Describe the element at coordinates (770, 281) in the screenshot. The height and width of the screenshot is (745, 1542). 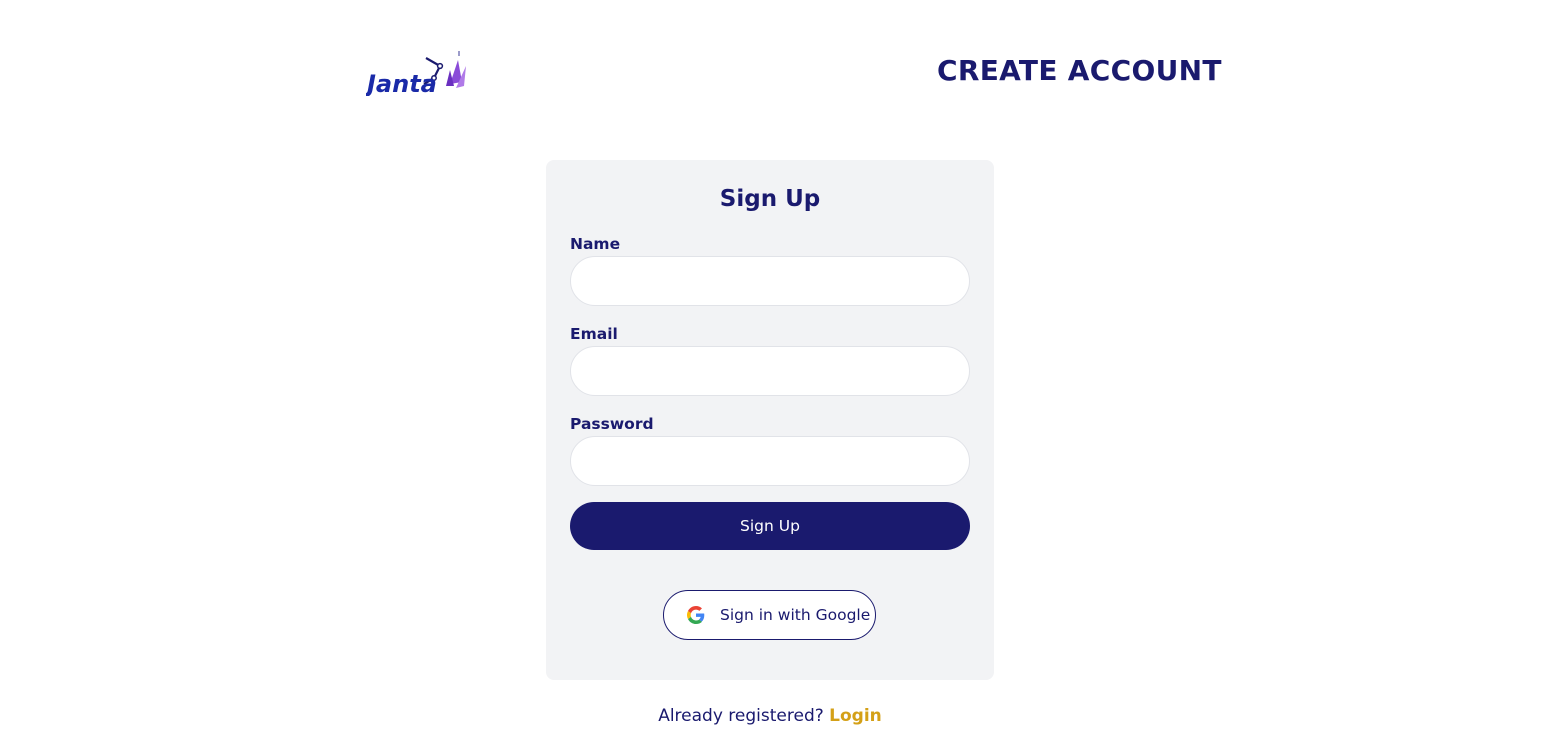
I see `name-input` at that location.